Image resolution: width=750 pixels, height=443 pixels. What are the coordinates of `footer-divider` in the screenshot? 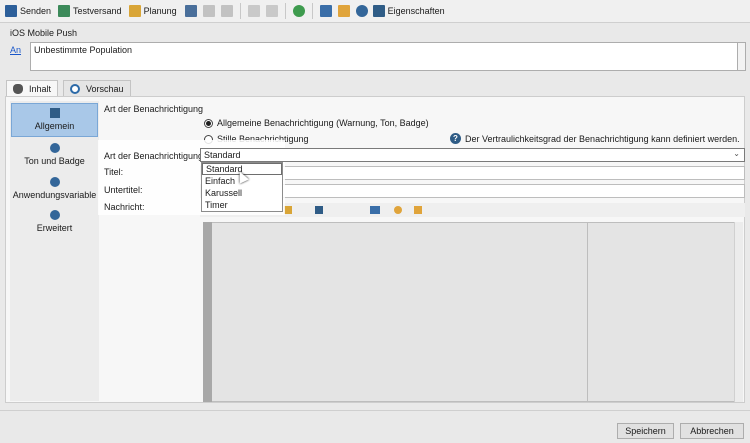 It's located at (375, 410).